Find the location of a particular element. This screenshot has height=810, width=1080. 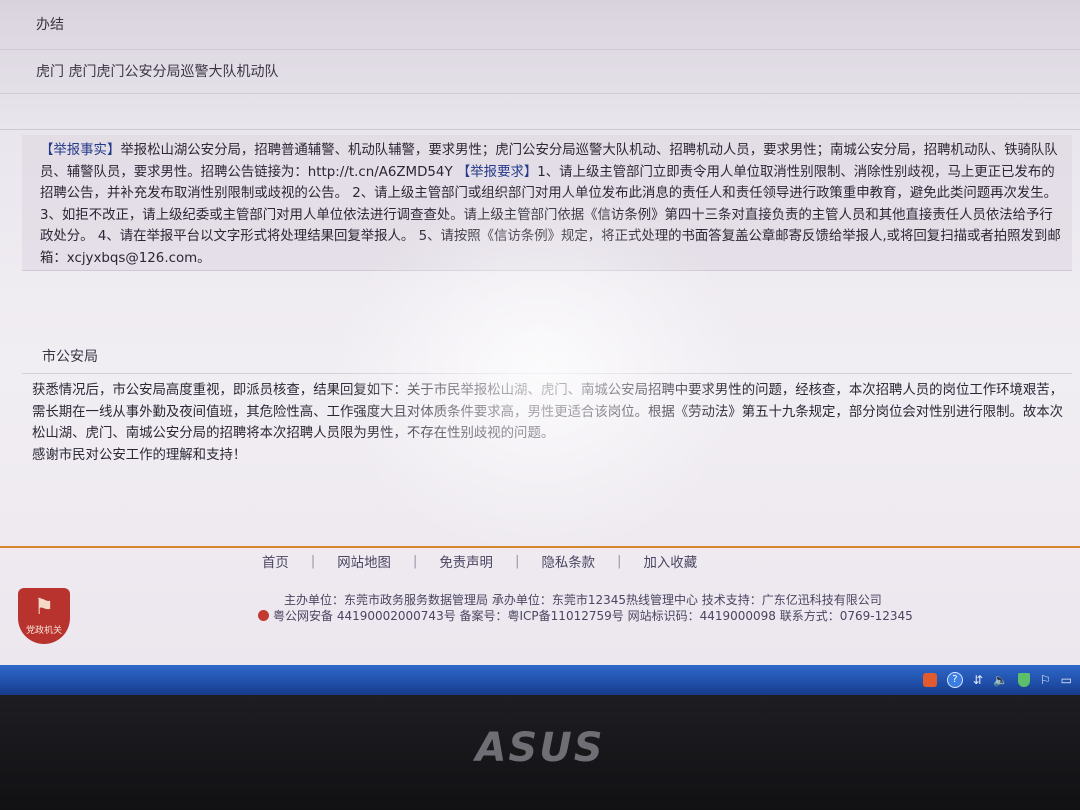

handling-unit-text: 办结 is located at coordinates (50, 25).